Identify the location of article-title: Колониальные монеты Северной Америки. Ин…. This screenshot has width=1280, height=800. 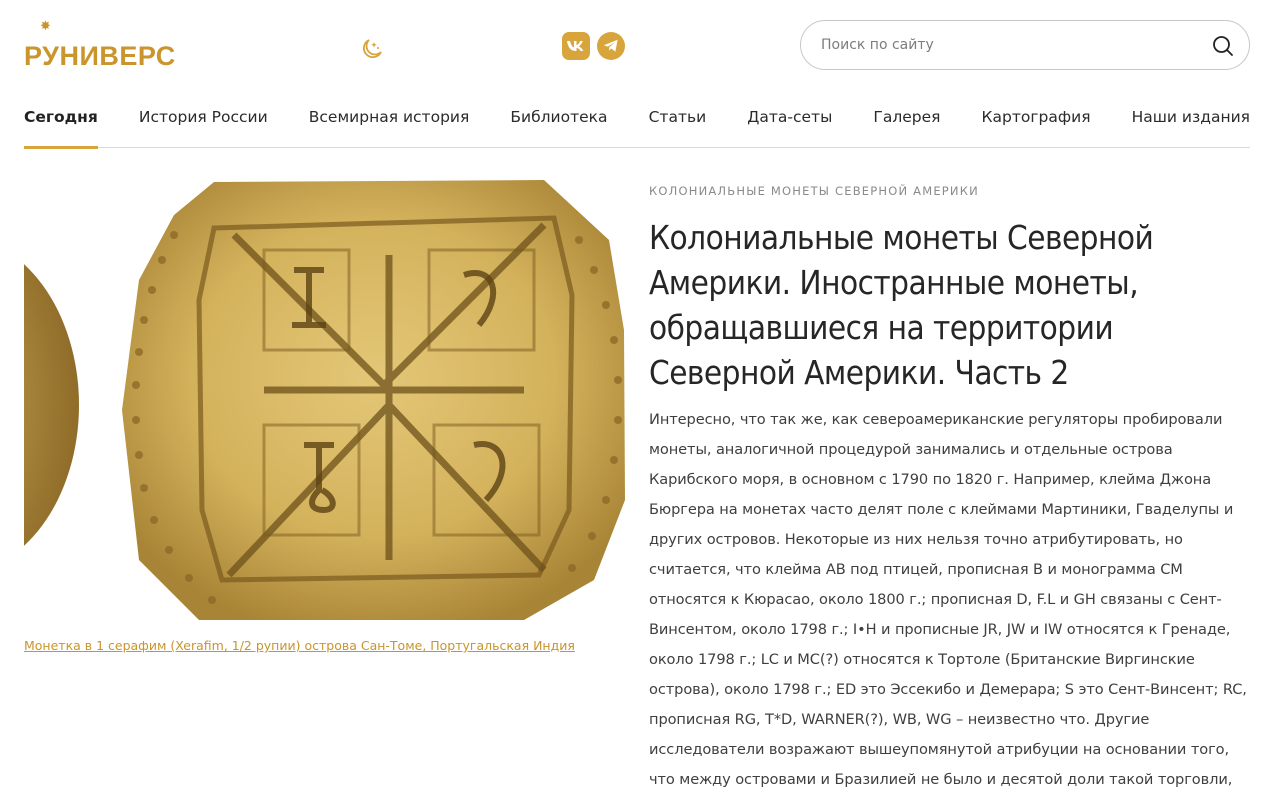
(901, 305).